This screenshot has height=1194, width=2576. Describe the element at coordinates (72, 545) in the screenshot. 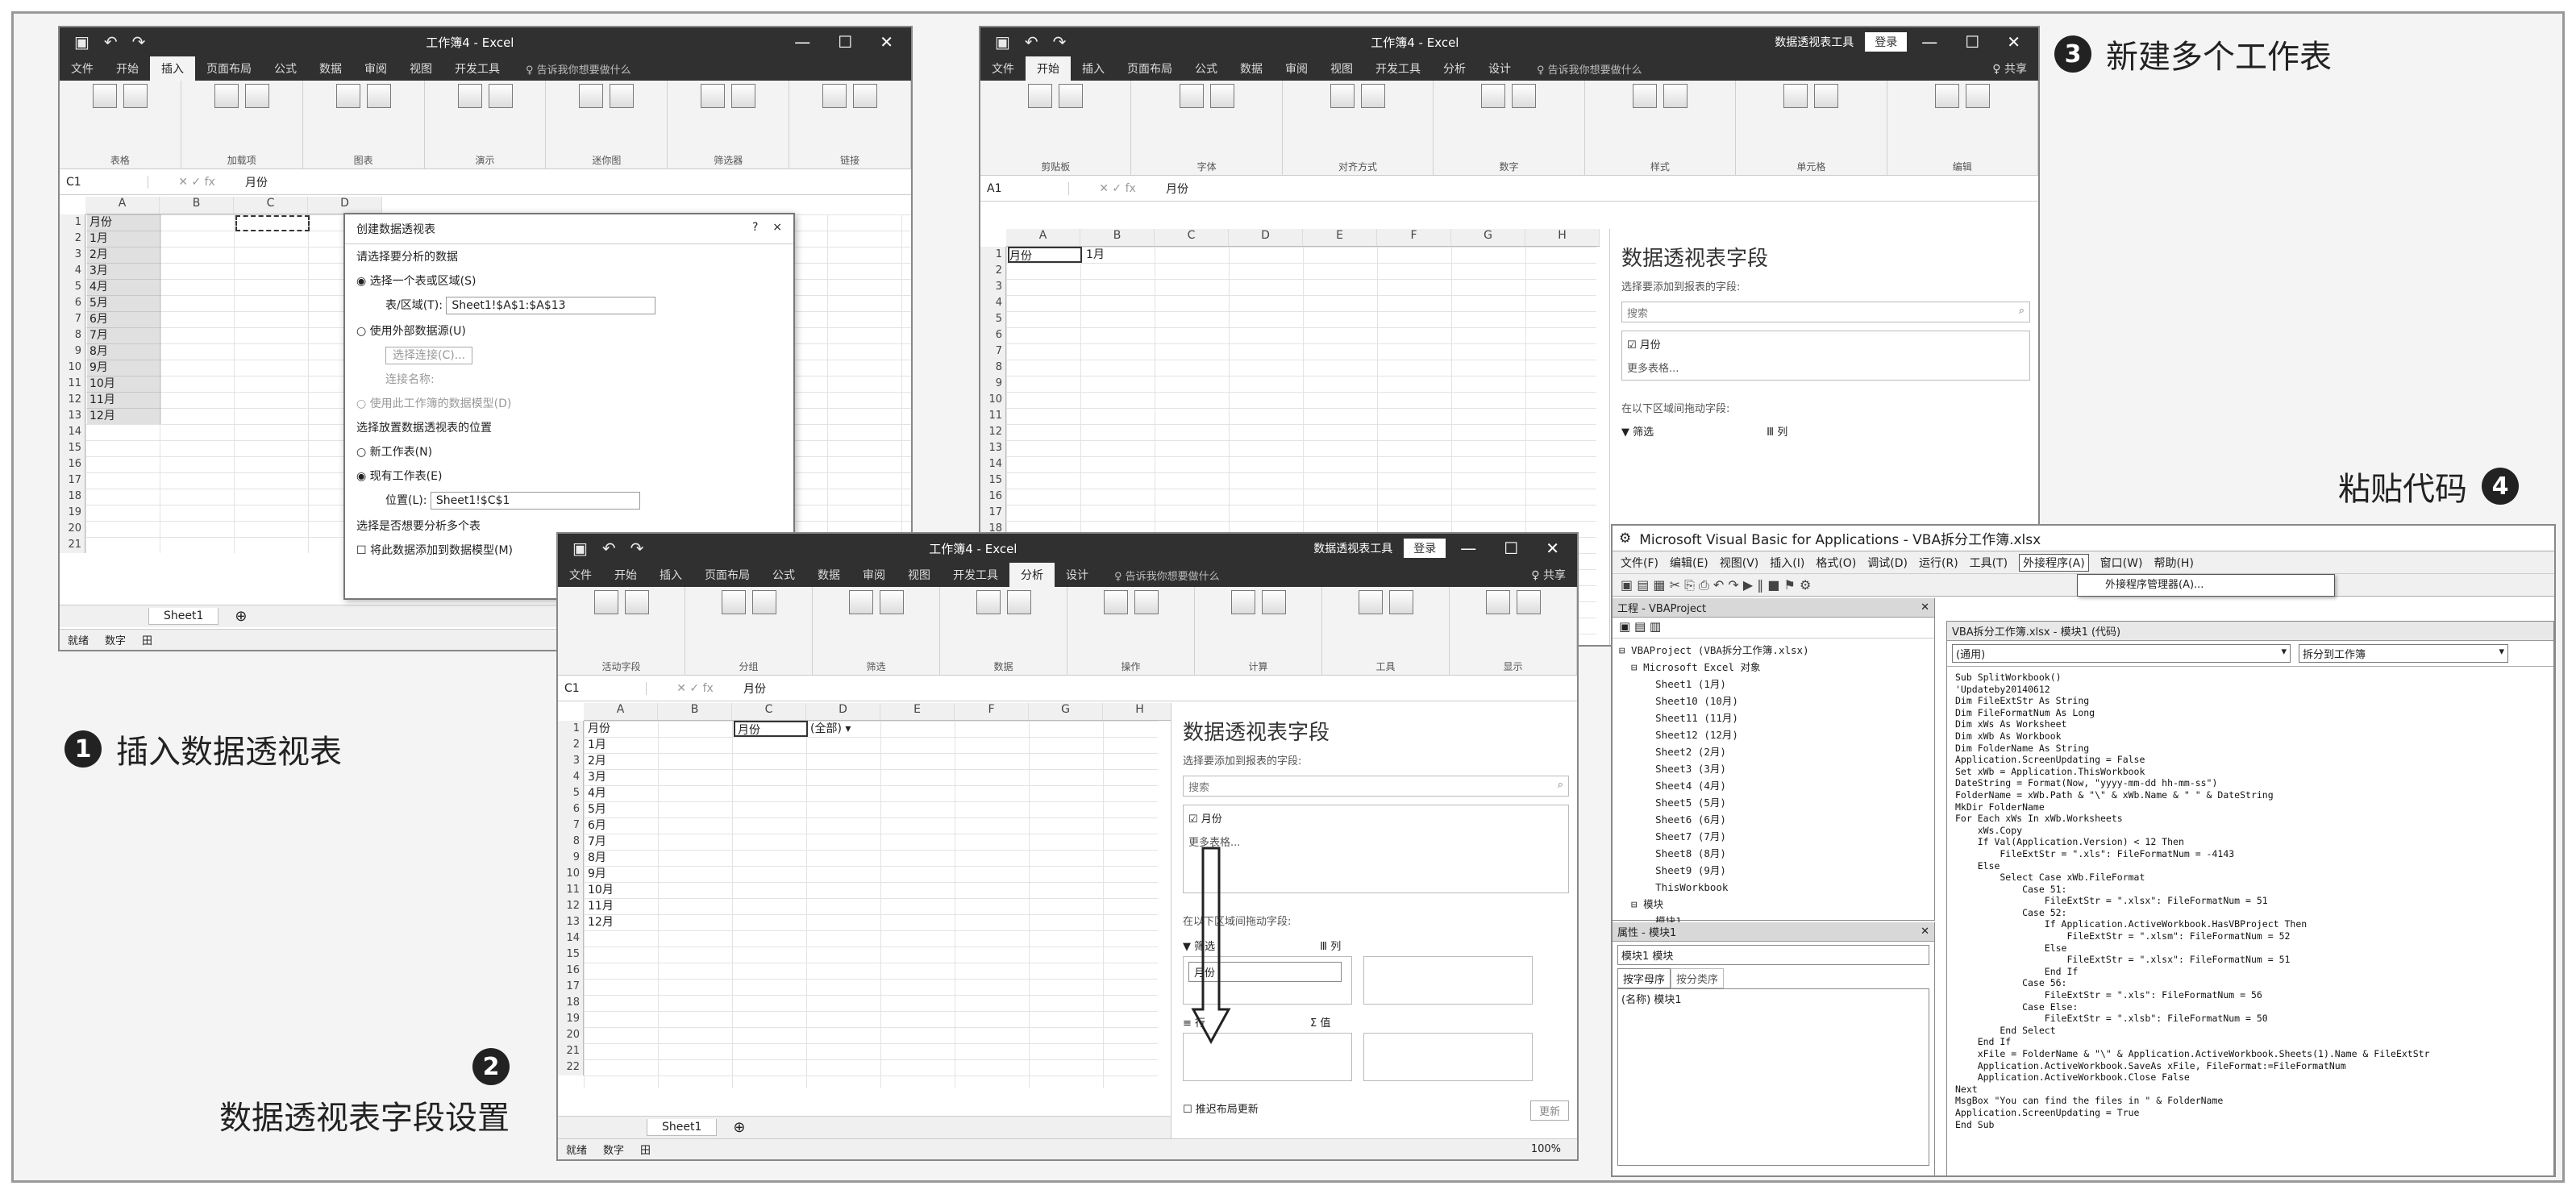

I see `row-header: 21` at that location.